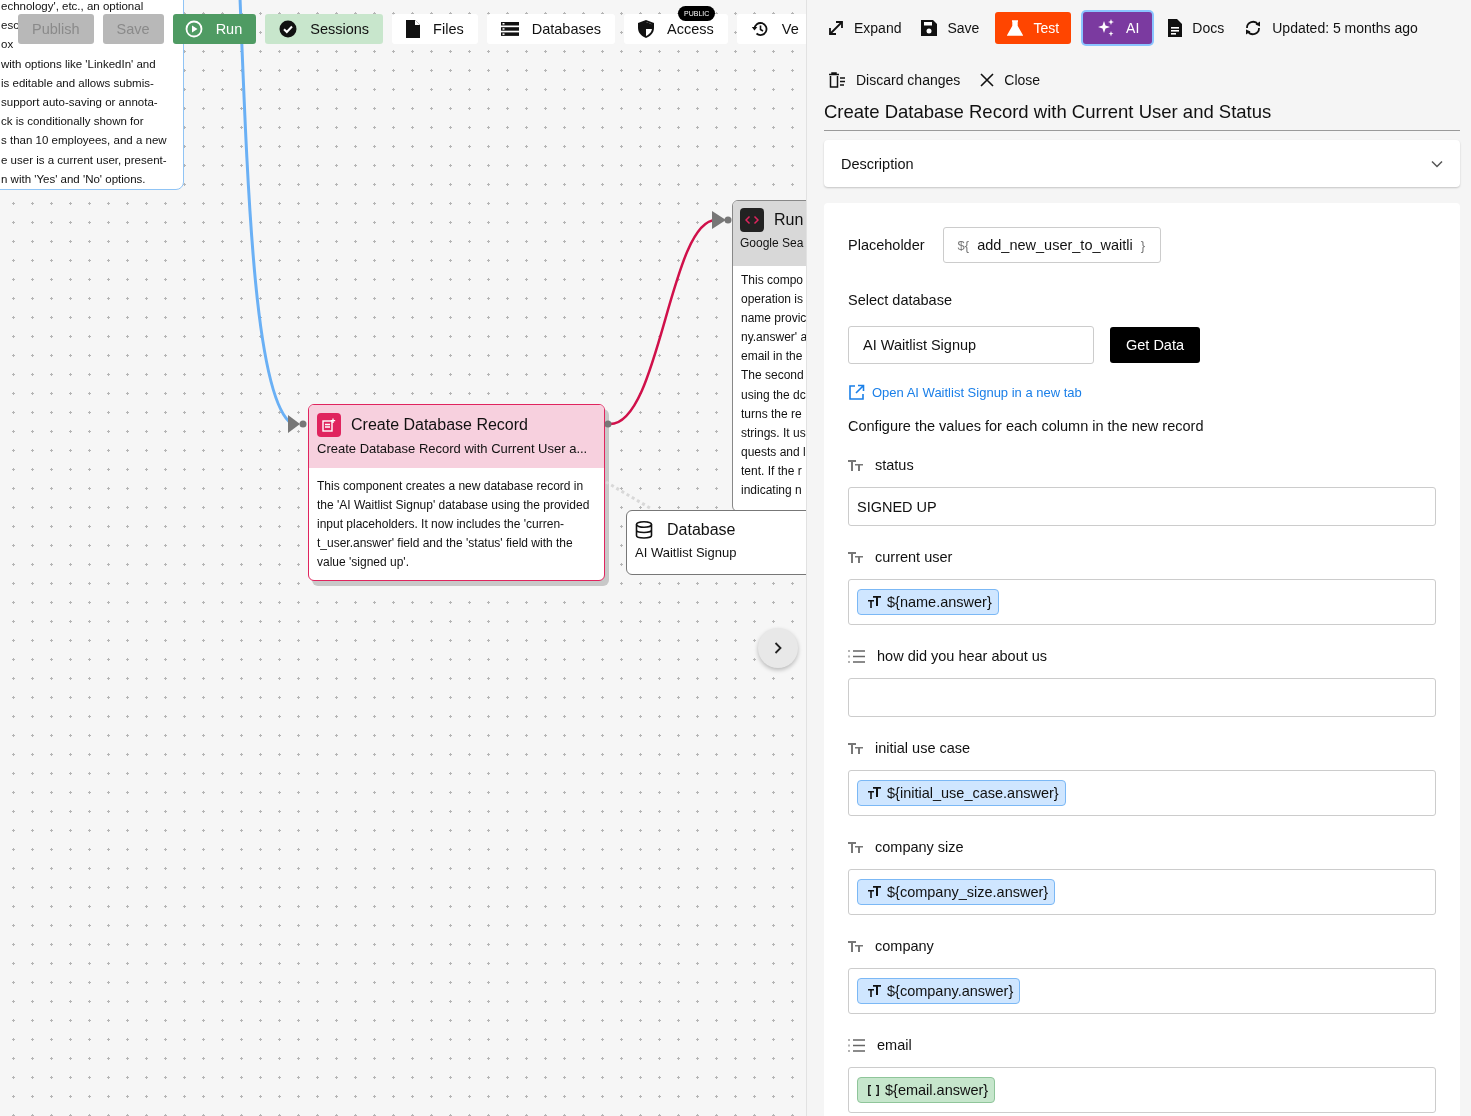 The height and width of the screenshot is (1116, 1471). Describe the element at coordinates (773, 452) in the screenshot. I see `description-line: quests and l` at that location.